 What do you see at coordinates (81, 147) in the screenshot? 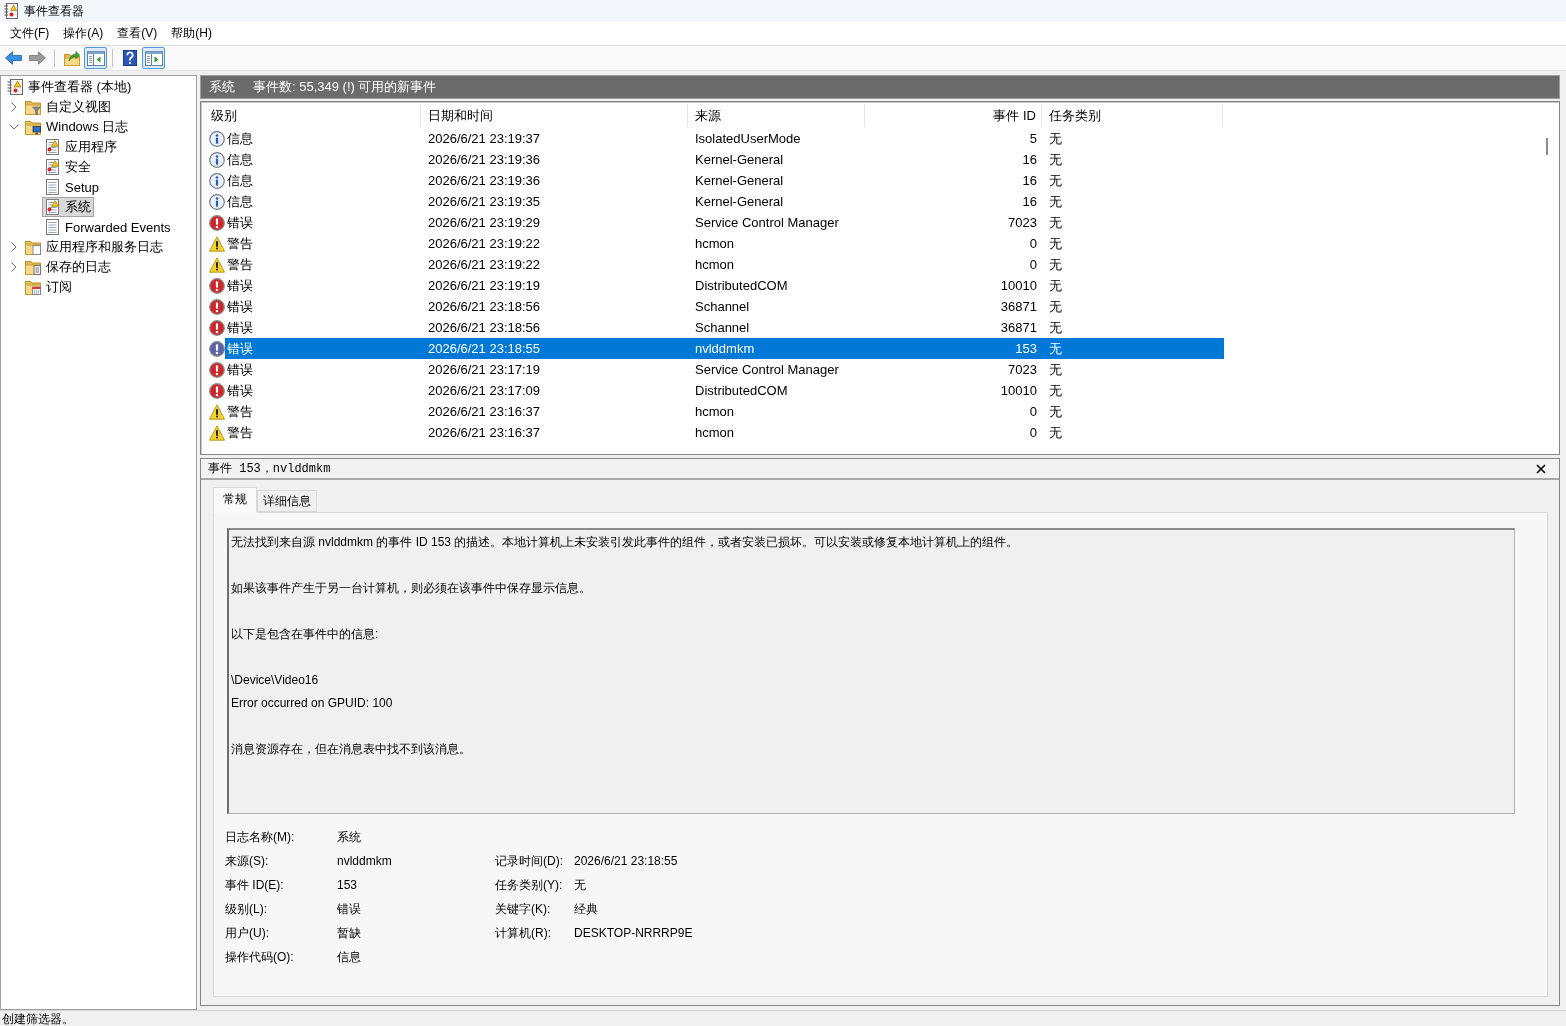
I see `tree-item: 应用程序` at bounding box center [81, 147].